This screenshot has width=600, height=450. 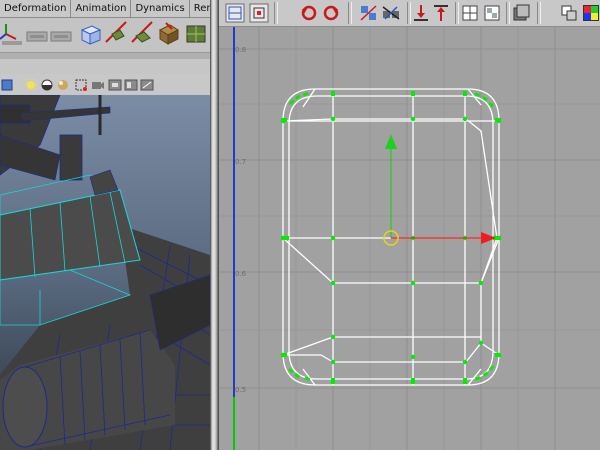 What do you see at coordinates (331, 13) in the screenshot?
I see `rotate-cw-icon` at bounding box center [331, 13].